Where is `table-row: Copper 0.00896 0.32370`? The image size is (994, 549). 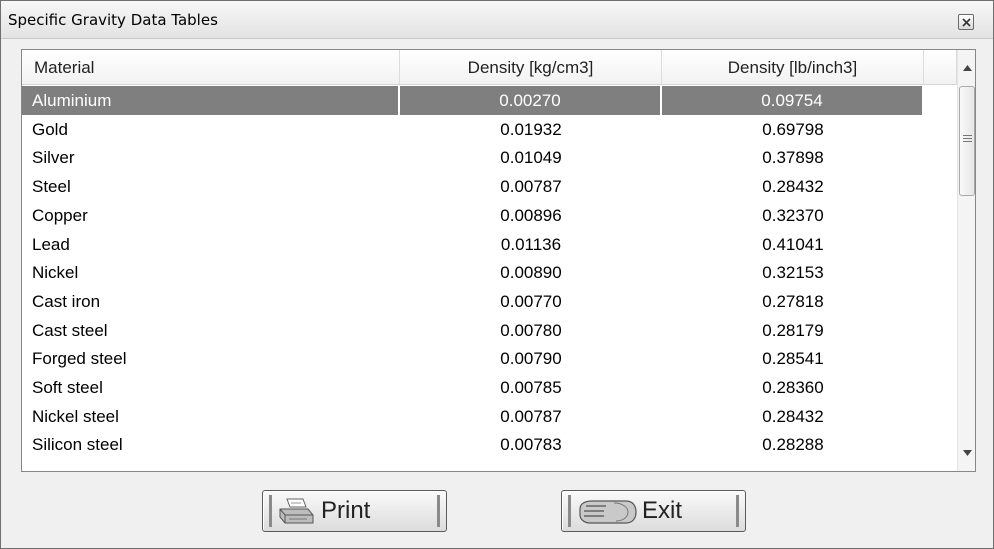
table-row: Copper 0.00896 0.32370 is located at coordinates (489, 215).